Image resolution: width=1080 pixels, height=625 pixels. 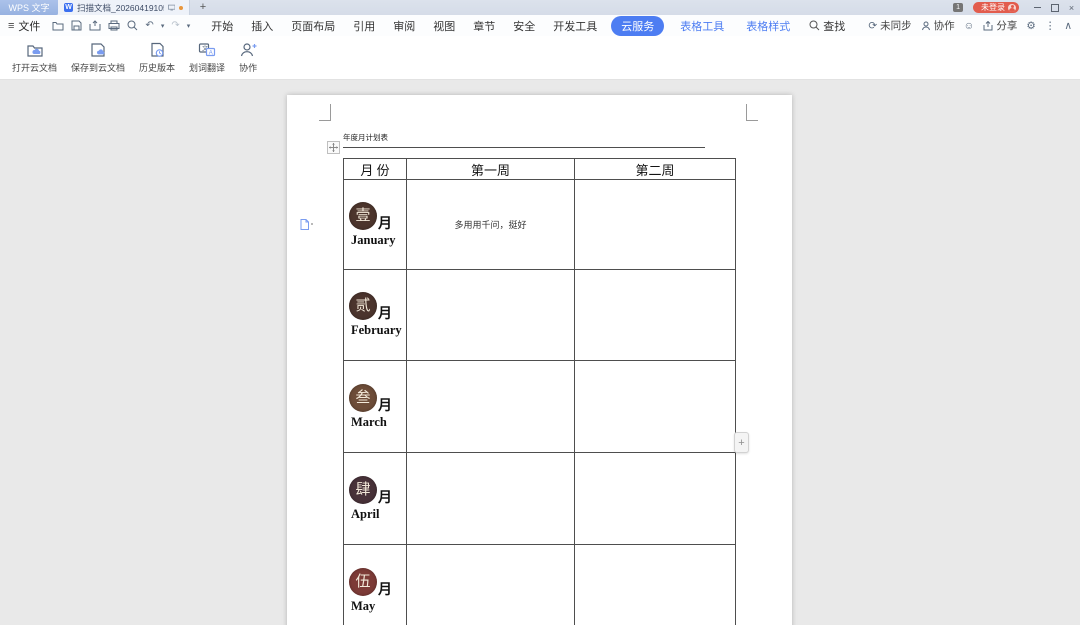 I want to click on page-header-title: 年度月计划表, so click(x=524, y=140).